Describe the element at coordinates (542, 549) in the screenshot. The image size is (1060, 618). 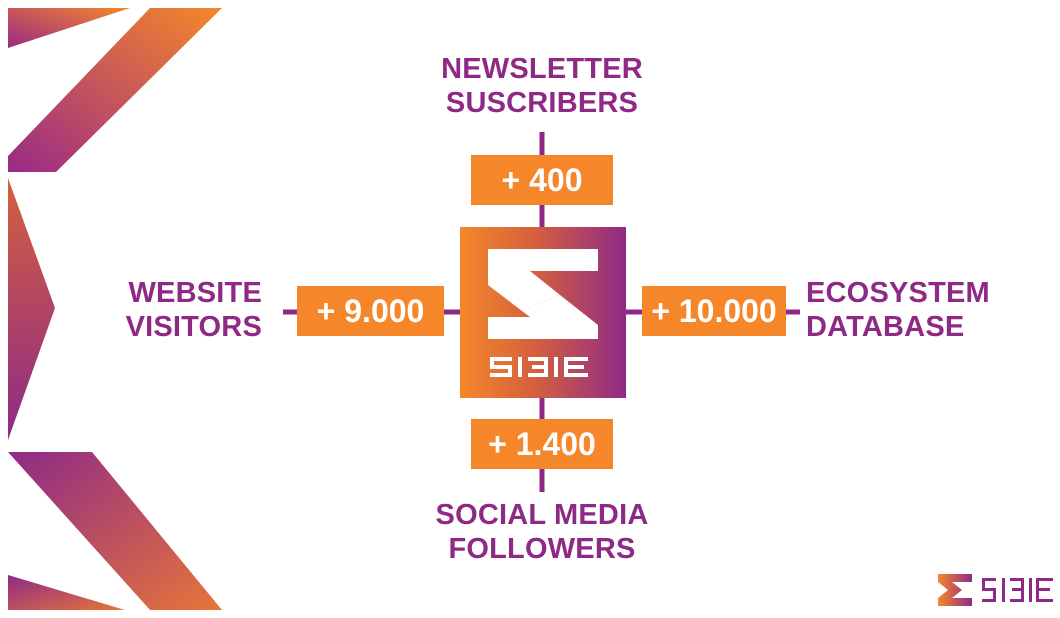
I see `label-line-2: FOLLOWERS` at that location.